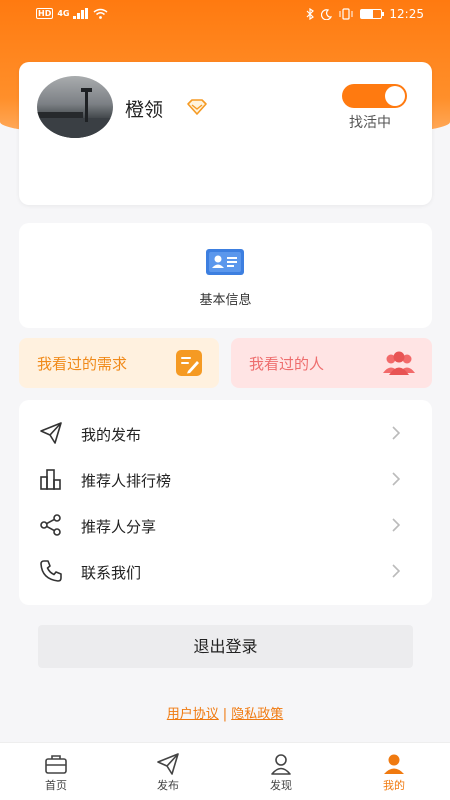 The height and width of the screenshot is (800, 450). What do you see at coordinates (56, 785) in the screenshot?
I see `tab-label: 首页` at bounding box center [56, 785].